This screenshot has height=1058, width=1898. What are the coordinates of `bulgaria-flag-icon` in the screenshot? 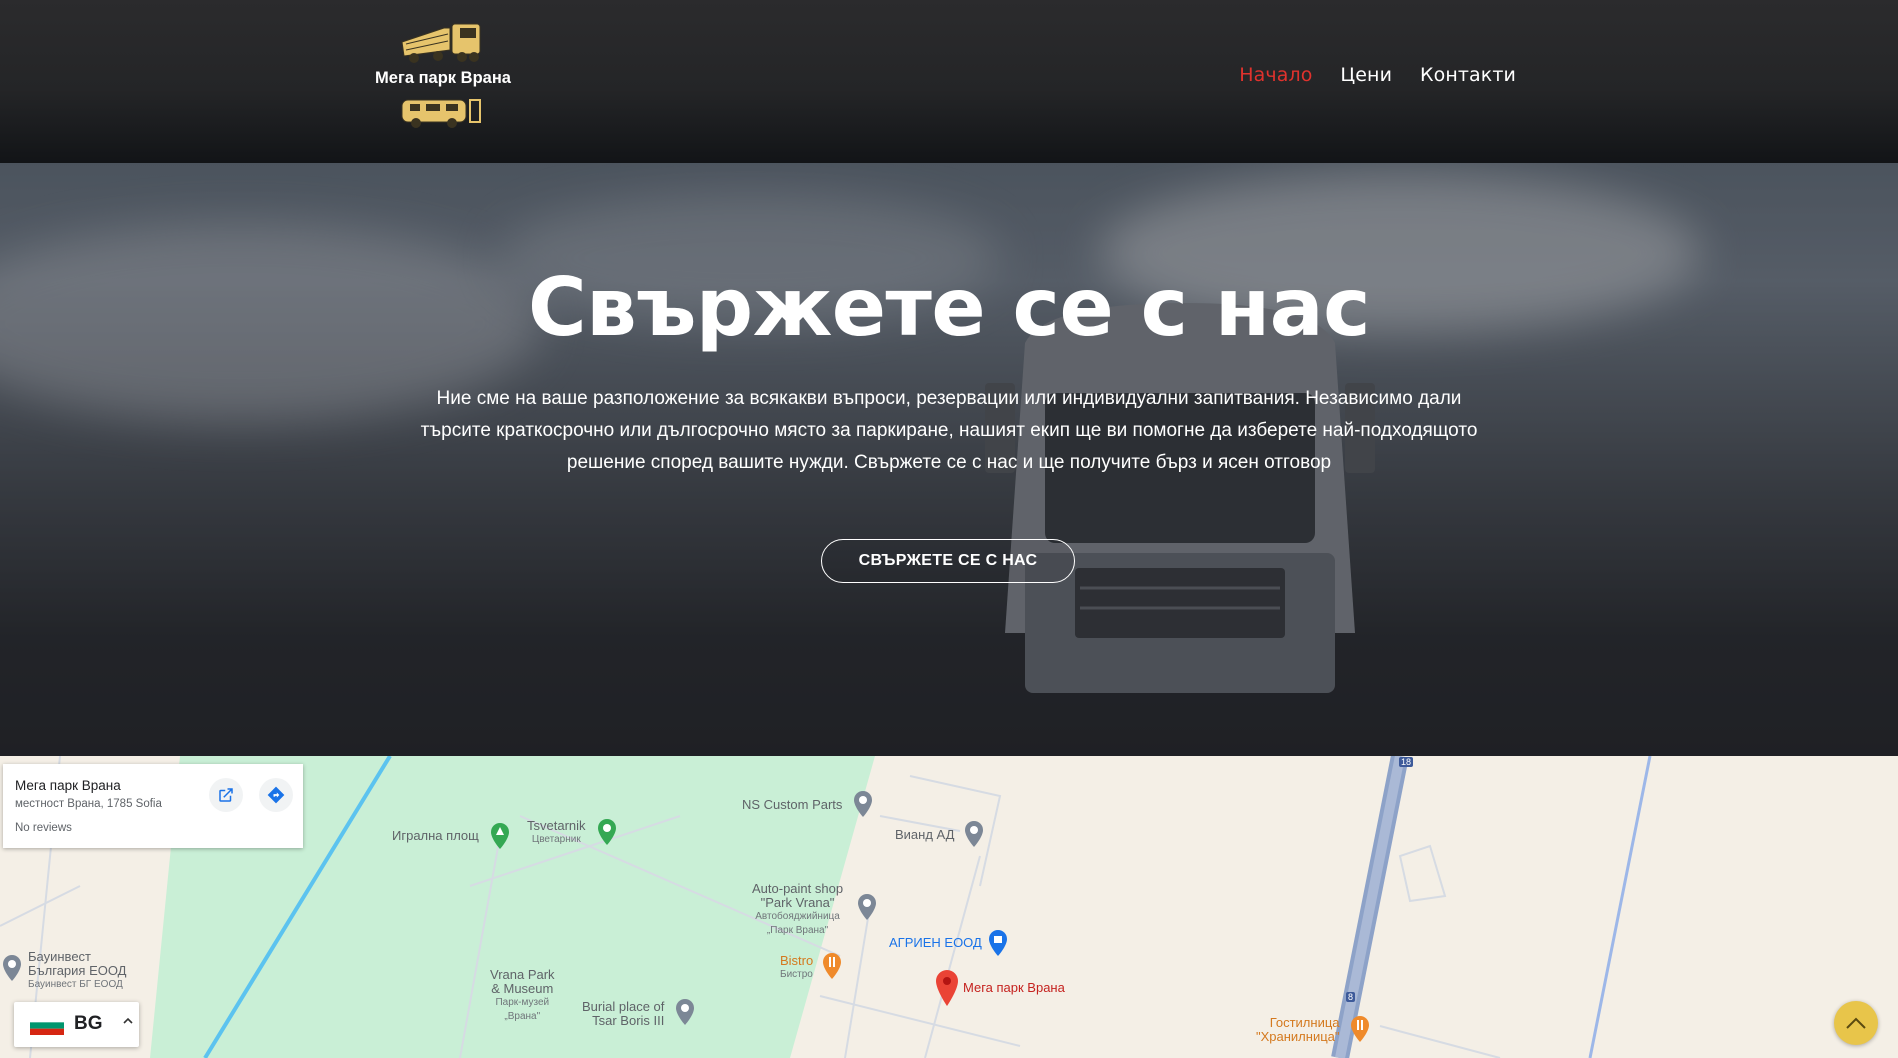 It's located at (47, 1025).